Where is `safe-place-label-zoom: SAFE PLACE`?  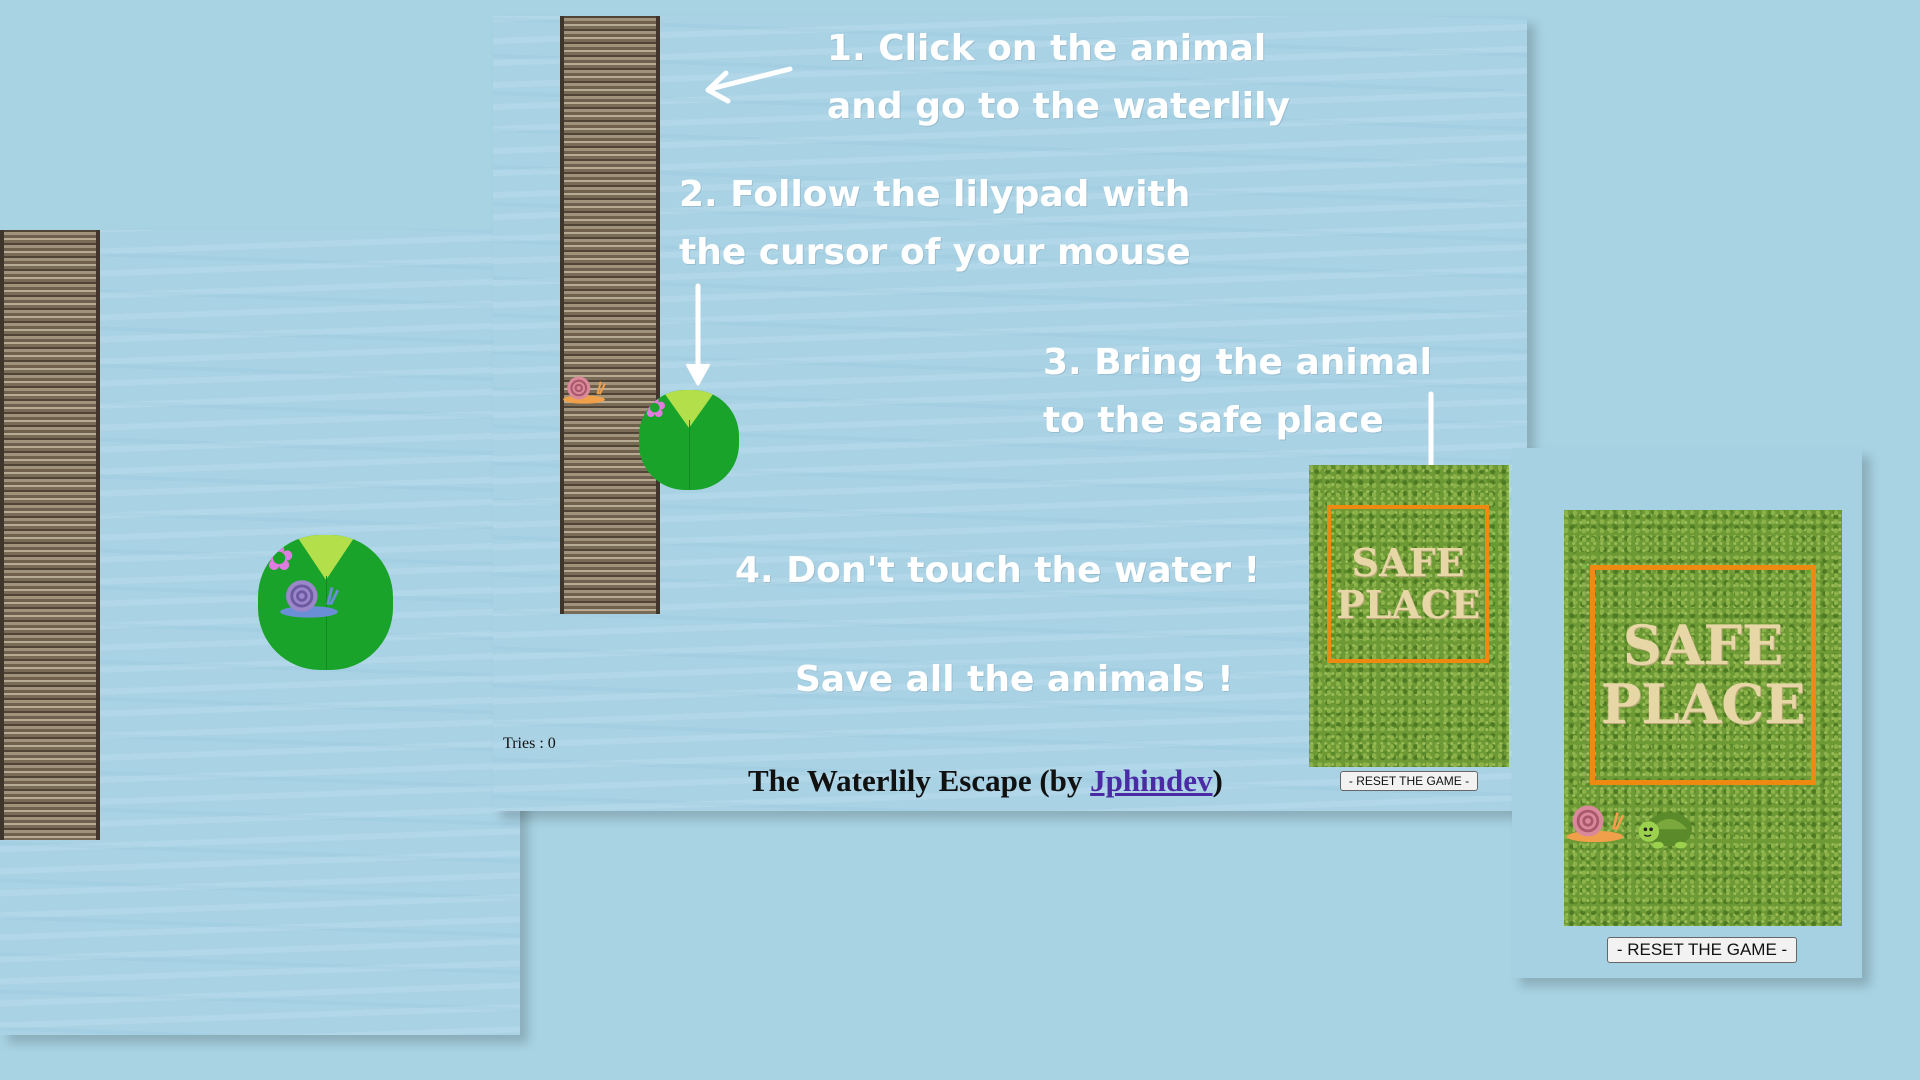
safe-place-label-zoom: SAFE PLACE is located at coordinates (1703, 674).